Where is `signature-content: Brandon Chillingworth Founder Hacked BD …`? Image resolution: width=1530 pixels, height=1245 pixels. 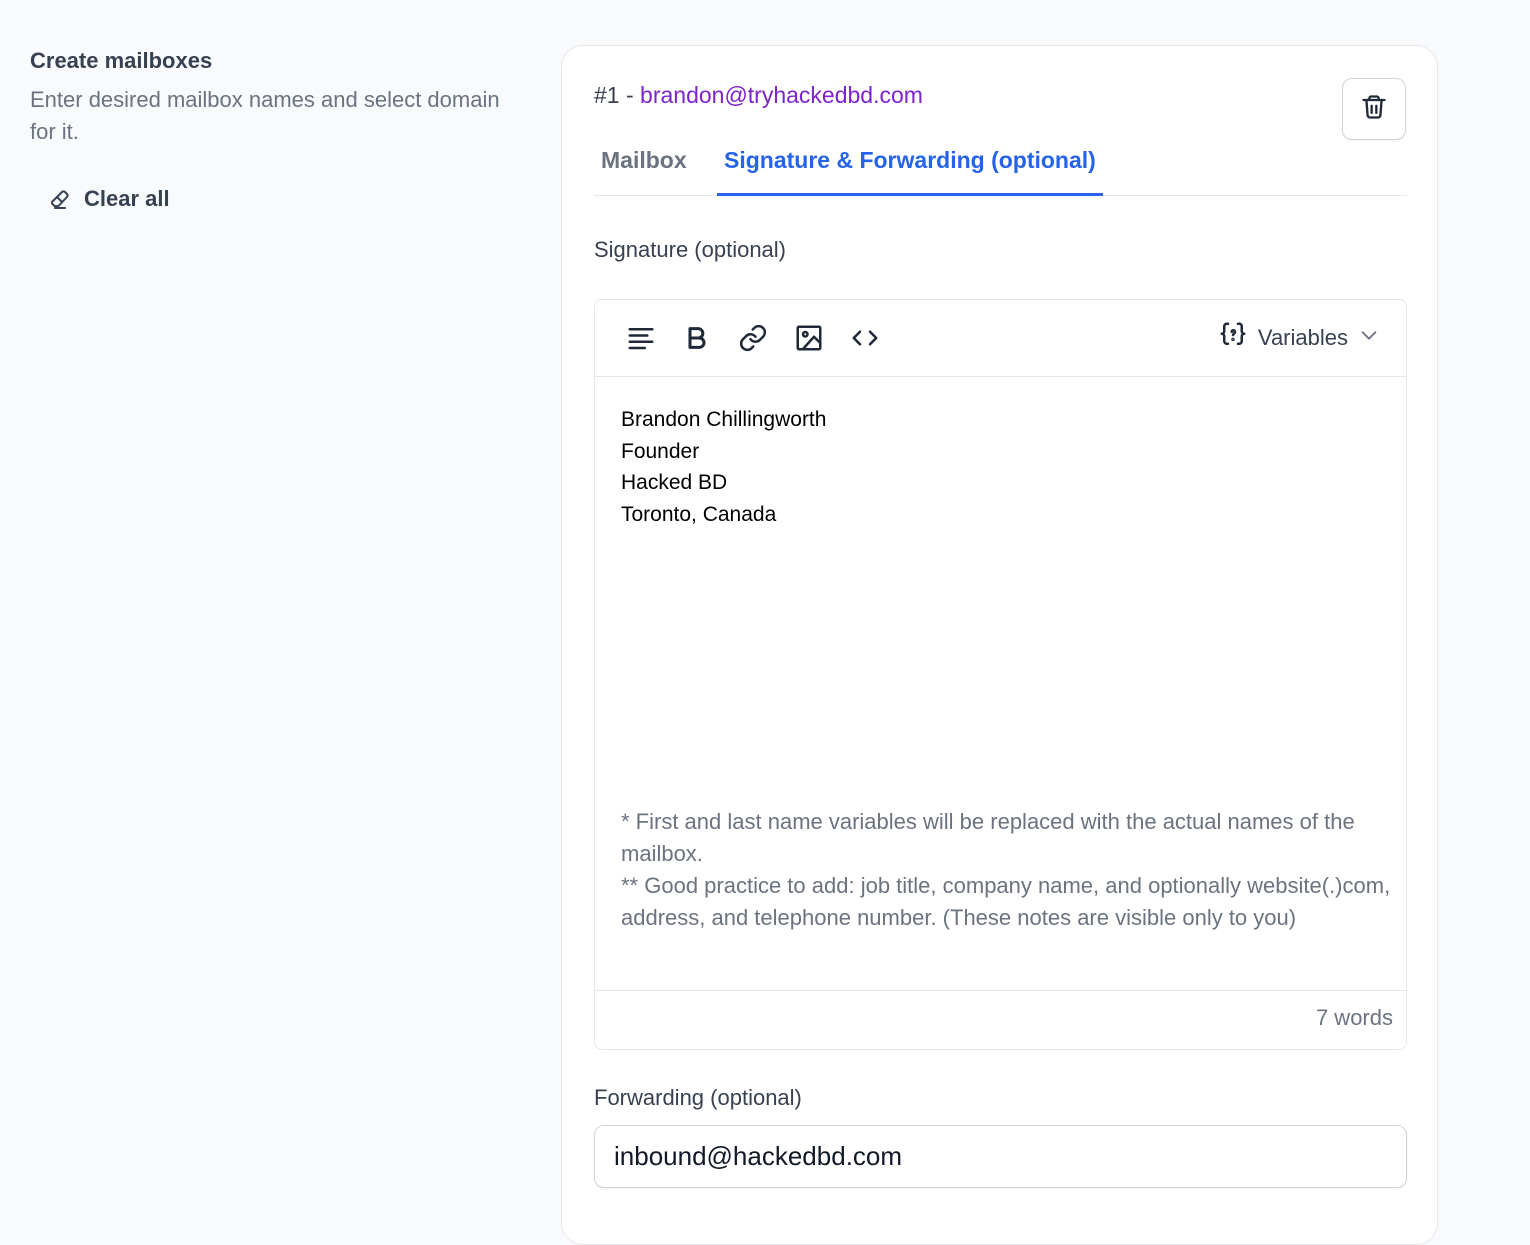
signature-content: Brandon Chillingworth Founder Hacked BD … is located at coordinates (1001, 467).